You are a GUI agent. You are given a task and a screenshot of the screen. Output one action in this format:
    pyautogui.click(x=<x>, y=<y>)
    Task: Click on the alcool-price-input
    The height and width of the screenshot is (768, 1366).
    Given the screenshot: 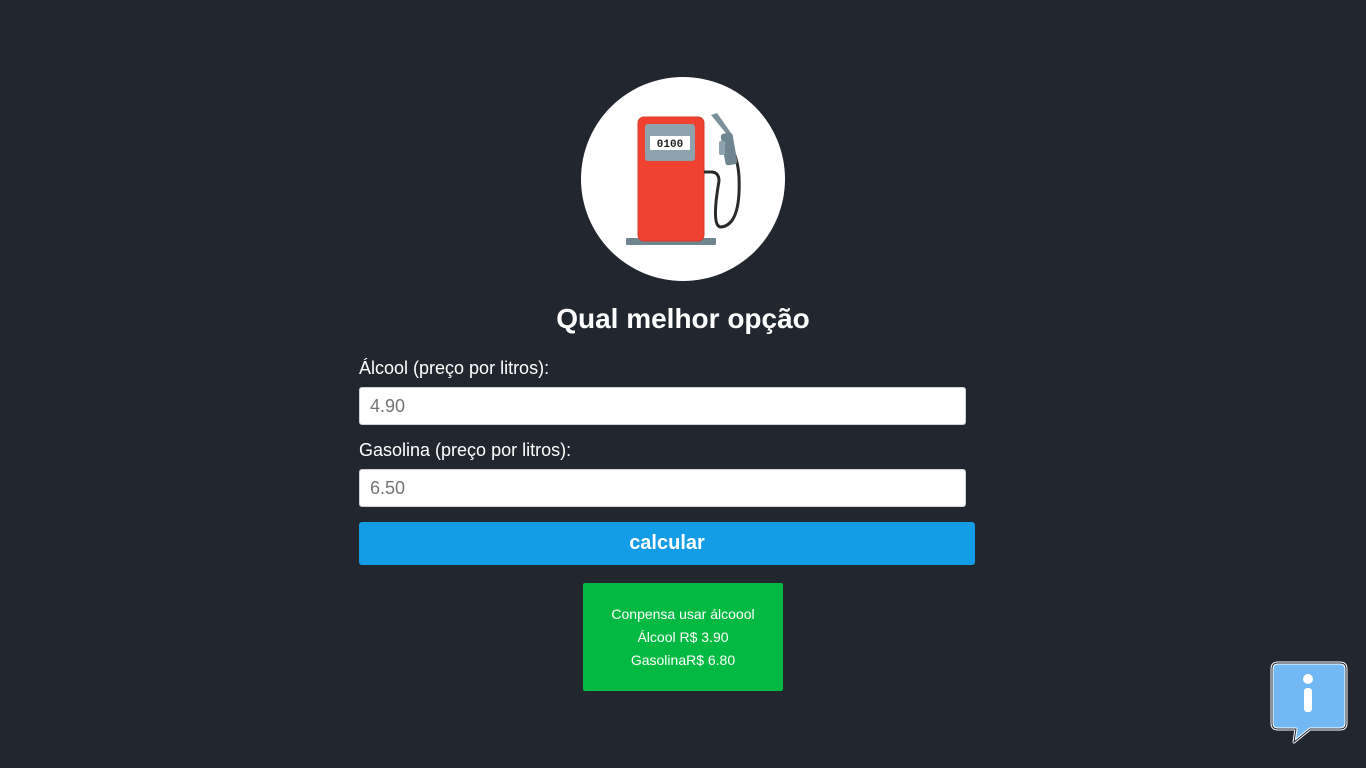 What is the action you would take?
    pyautogui.click(x=662, y=406)
    